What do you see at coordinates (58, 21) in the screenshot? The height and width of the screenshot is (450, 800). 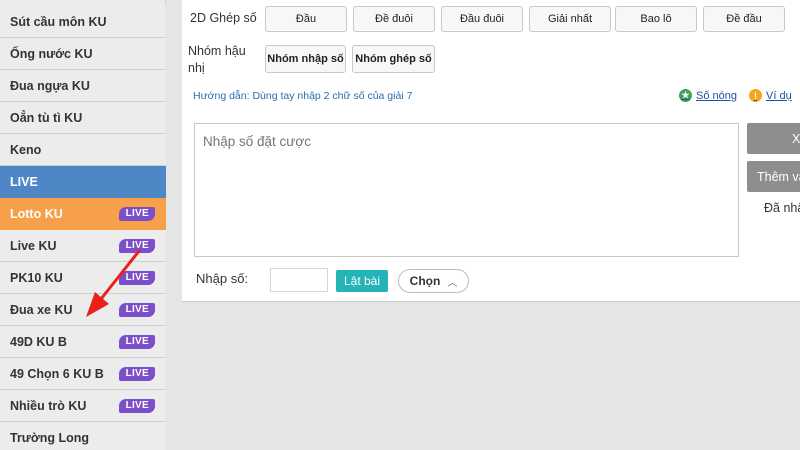 I see `sidebar-item-label: Sút cầu môn KU` at bounding box center [58, 21].